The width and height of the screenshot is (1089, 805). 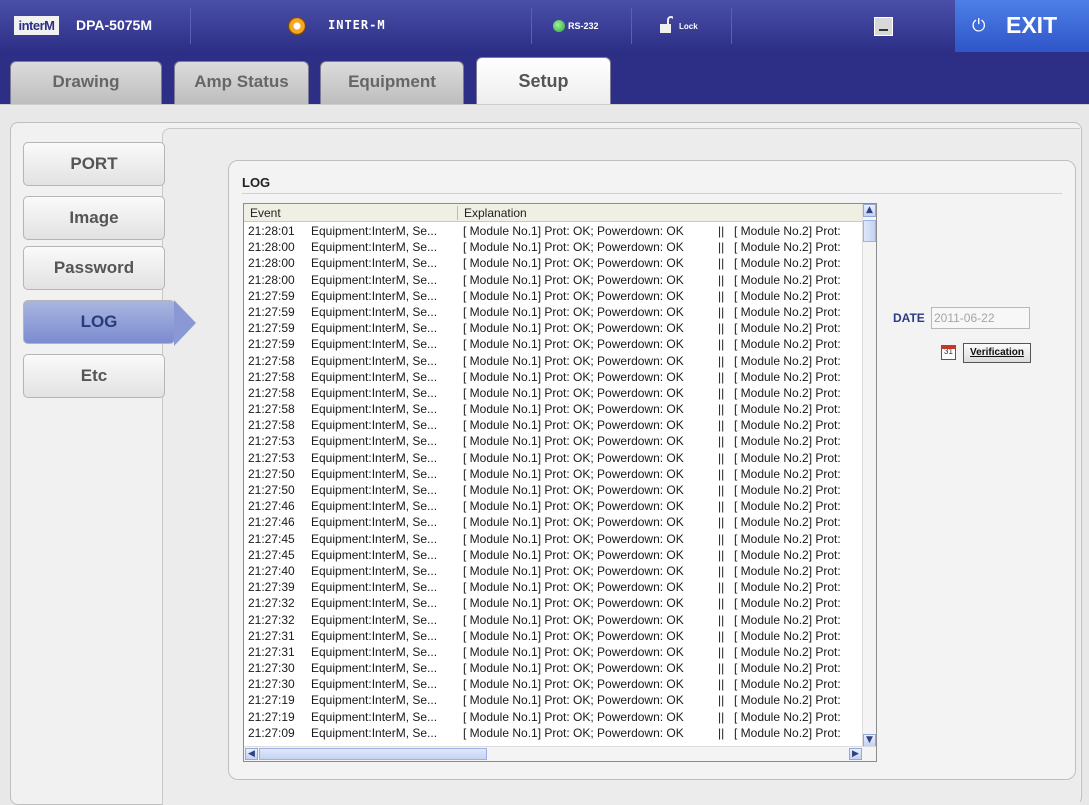 What do you see at coordinates (543, 80) in the screenshot?
I see `tab-setup: Setup` at bounding box center [543, 80].